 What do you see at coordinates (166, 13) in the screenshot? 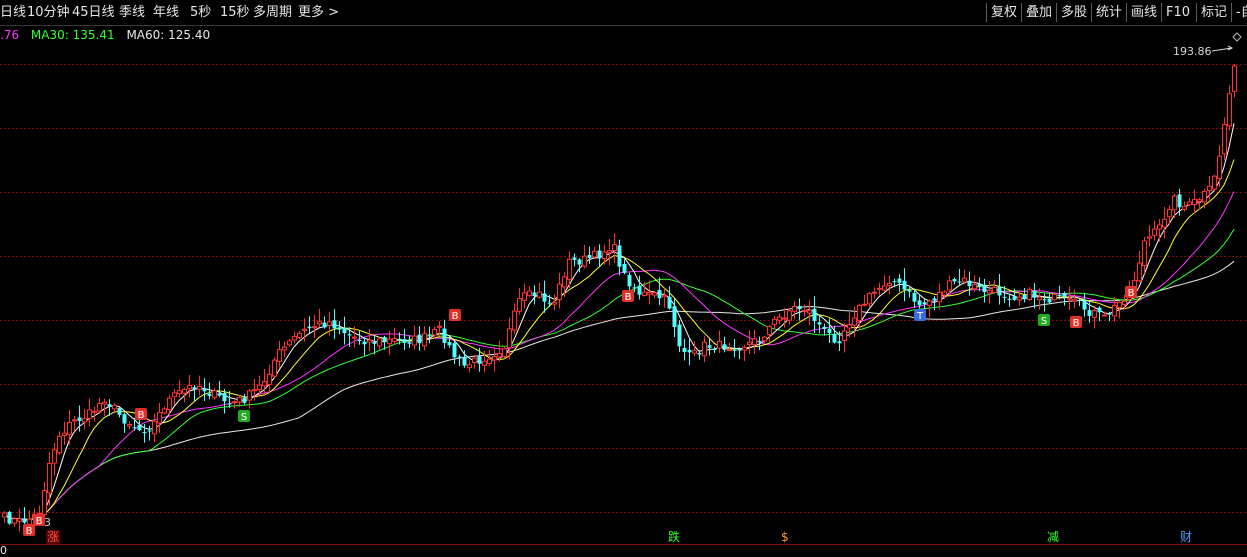
I see `period-tab-year: 年线` at bounding box center [166, 13].